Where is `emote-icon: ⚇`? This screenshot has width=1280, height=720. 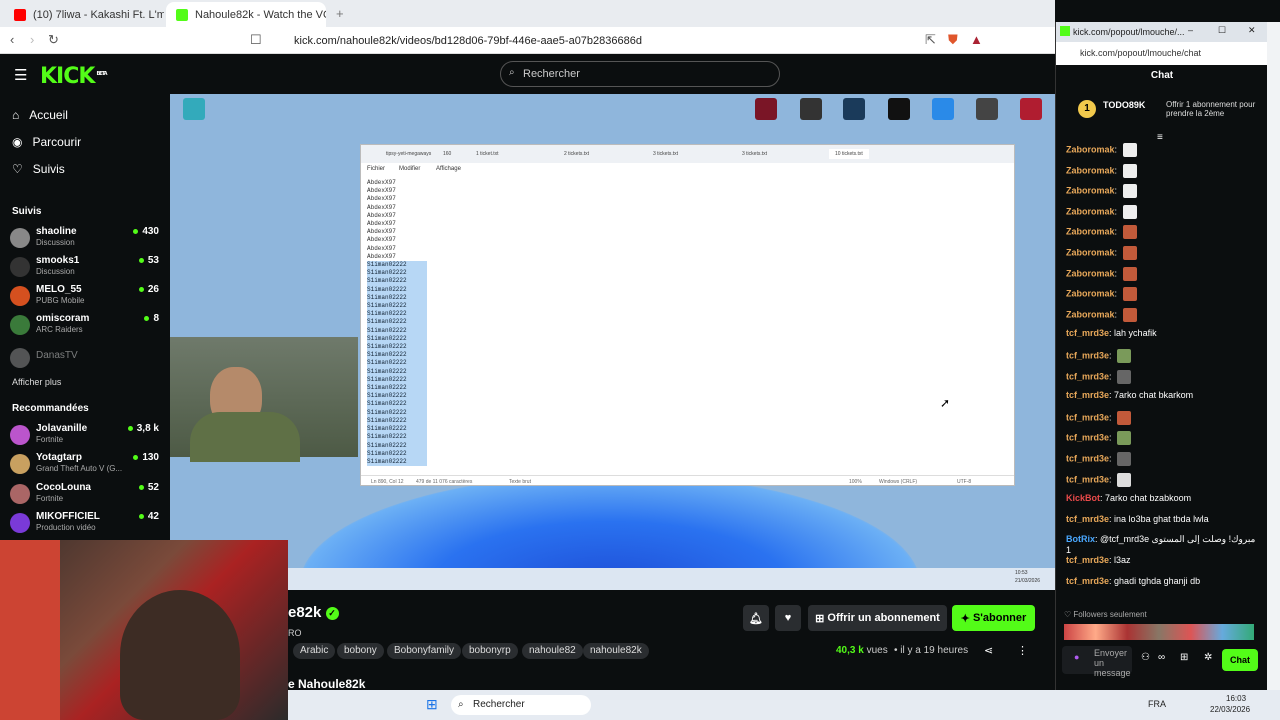
emote-icon: ⚇ is located at coordinates (1145, 657).